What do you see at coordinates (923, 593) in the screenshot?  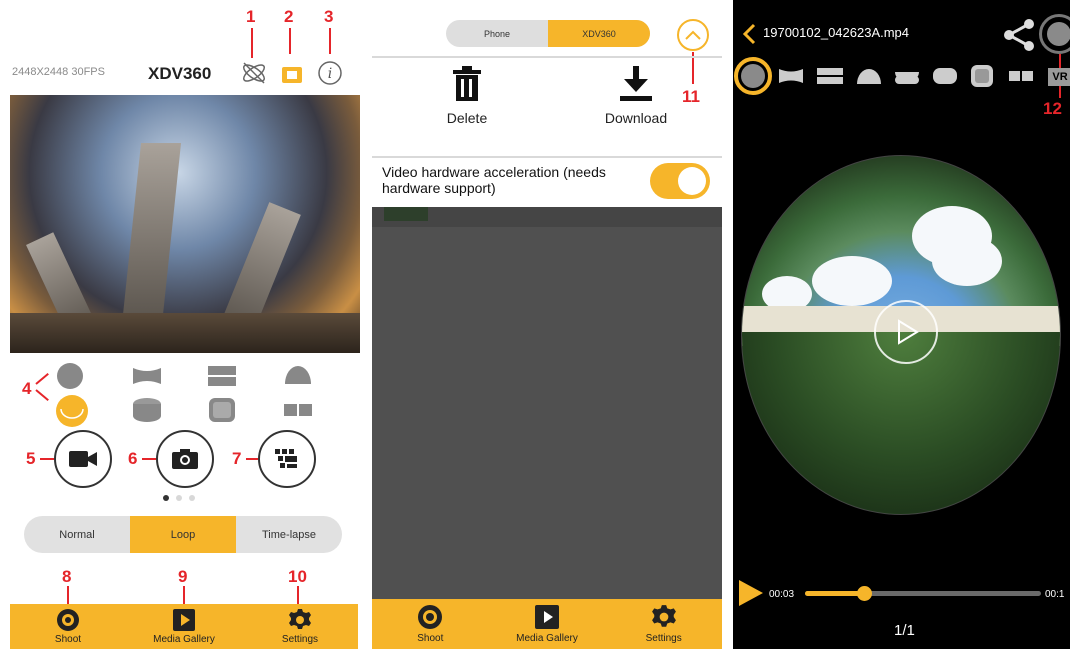 I see `seek-bar` at bounding box center [923, 593].